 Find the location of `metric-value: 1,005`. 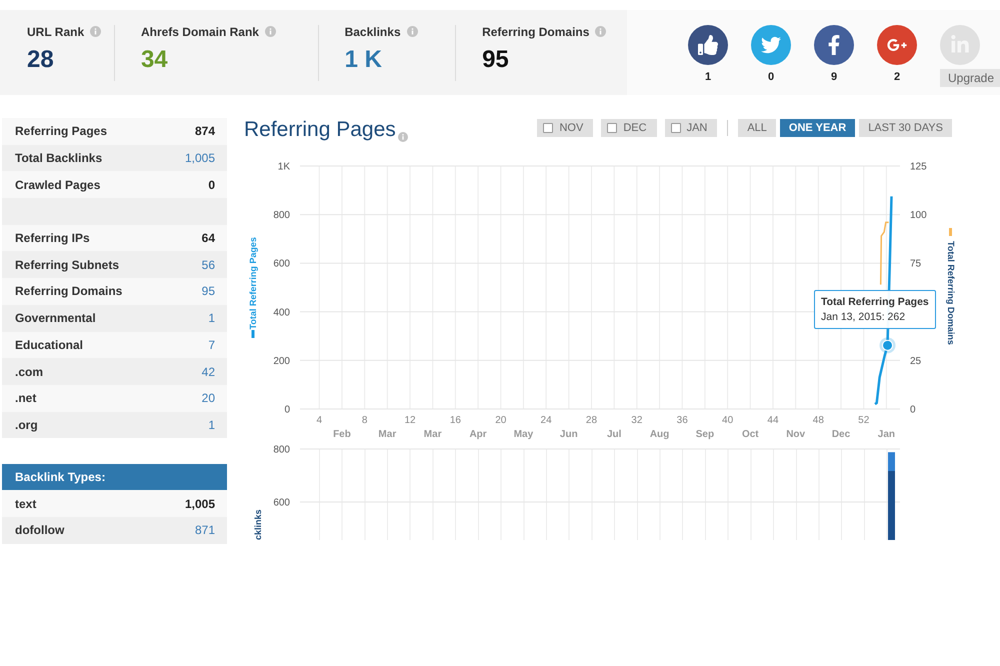

metric-value: 1,005 is located at coordinates (199, 503).